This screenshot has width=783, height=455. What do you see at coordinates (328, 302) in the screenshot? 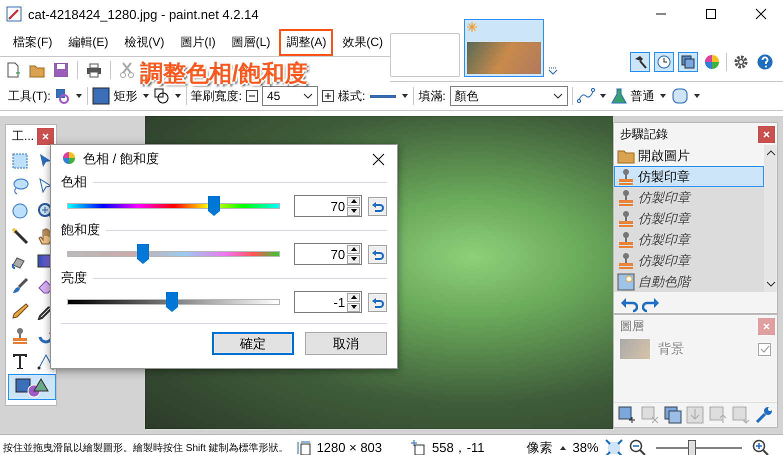
I see `number-field: -1` at bounding box center [328, 302].